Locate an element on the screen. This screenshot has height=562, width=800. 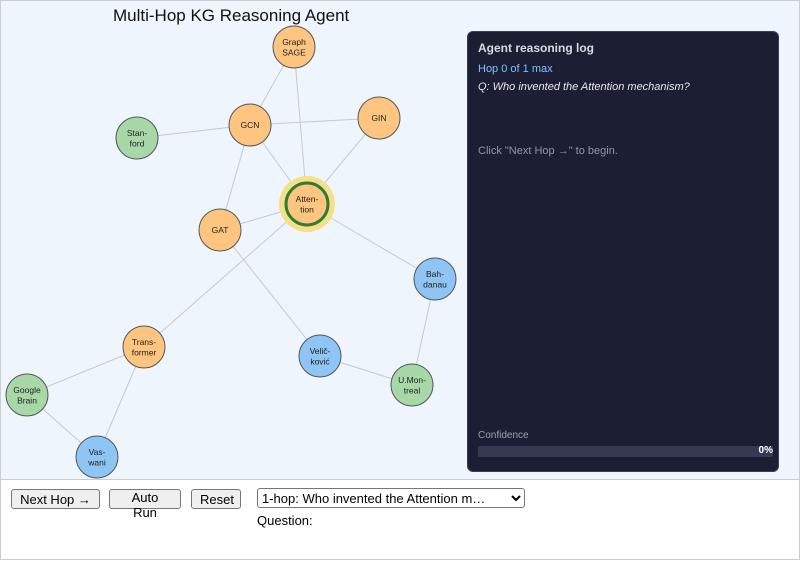
edge-gat-velickovic is located at coordinates (270, 293).